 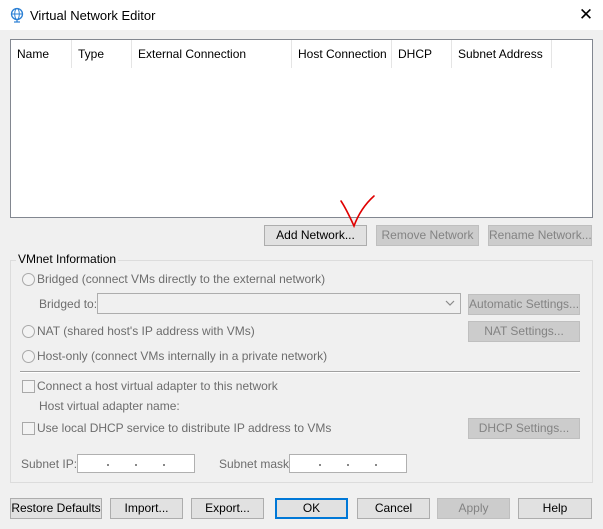 What do you see at coordinates (28, 428) in the screenshot?
I see `dhcp-checkbox` at bounding box center [28, 428].